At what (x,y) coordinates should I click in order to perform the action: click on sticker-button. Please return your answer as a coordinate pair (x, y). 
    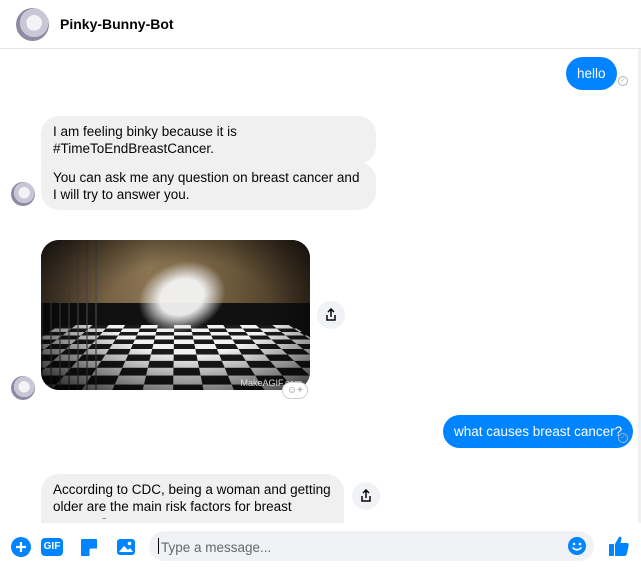
    Looking at the image, I should click on (89, 547).